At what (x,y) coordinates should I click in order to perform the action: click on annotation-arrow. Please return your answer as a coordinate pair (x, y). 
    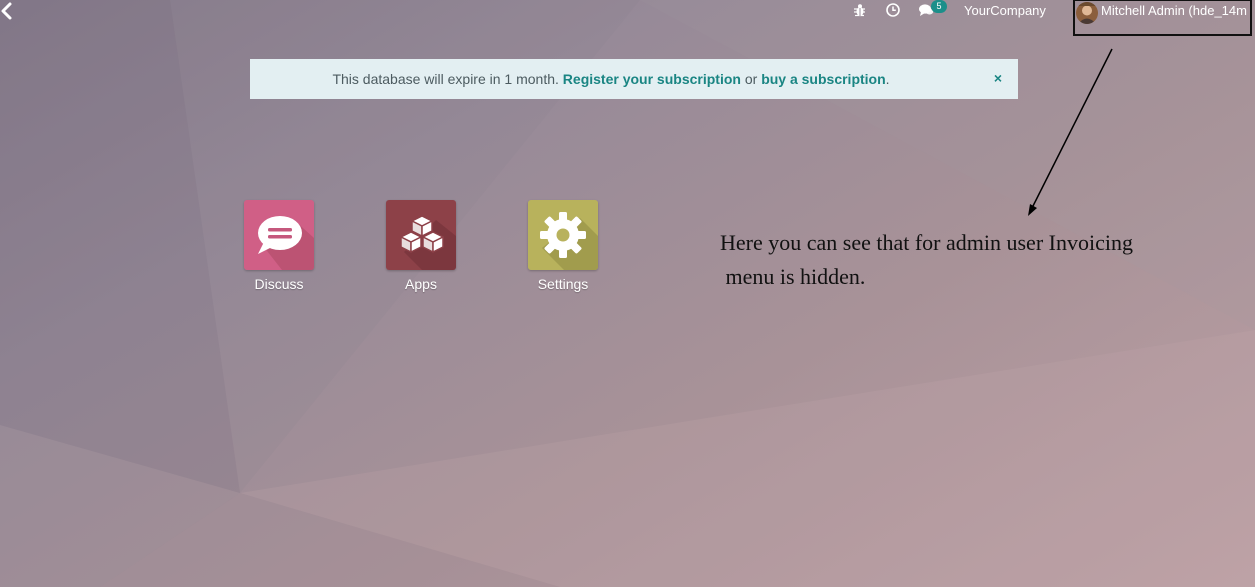
    Looking at the image, I should click on (1070, 132).